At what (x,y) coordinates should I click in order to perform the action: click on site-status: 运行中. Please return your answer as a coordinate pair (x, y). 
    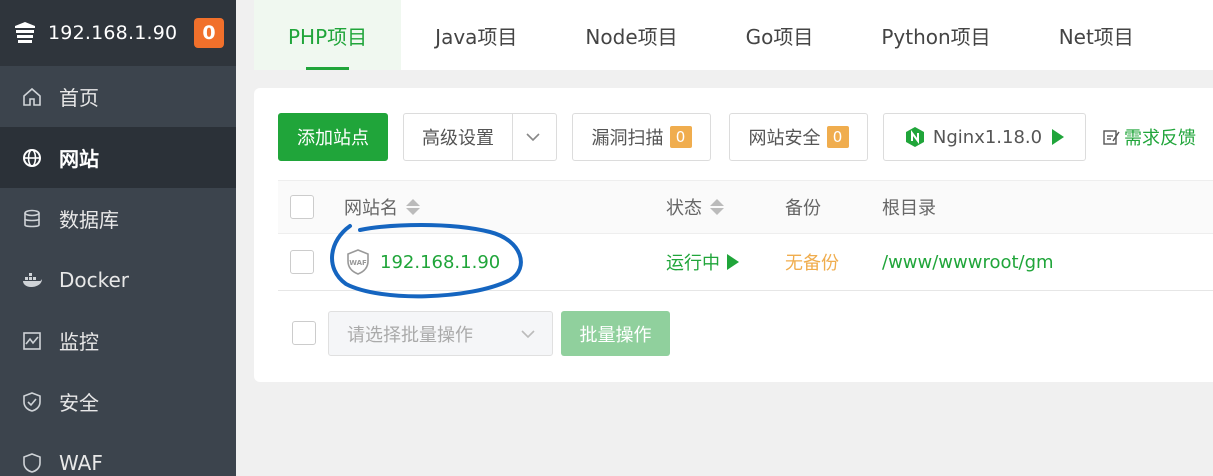
    Looking at the image, I should click on (702, 262).